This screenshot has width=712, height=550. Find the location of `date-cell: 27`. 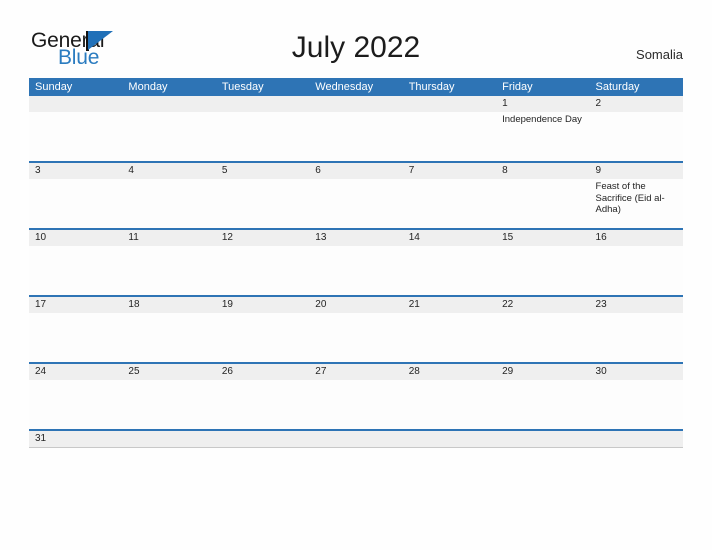

date-cell: 27 is located at coordinates (355, 372).